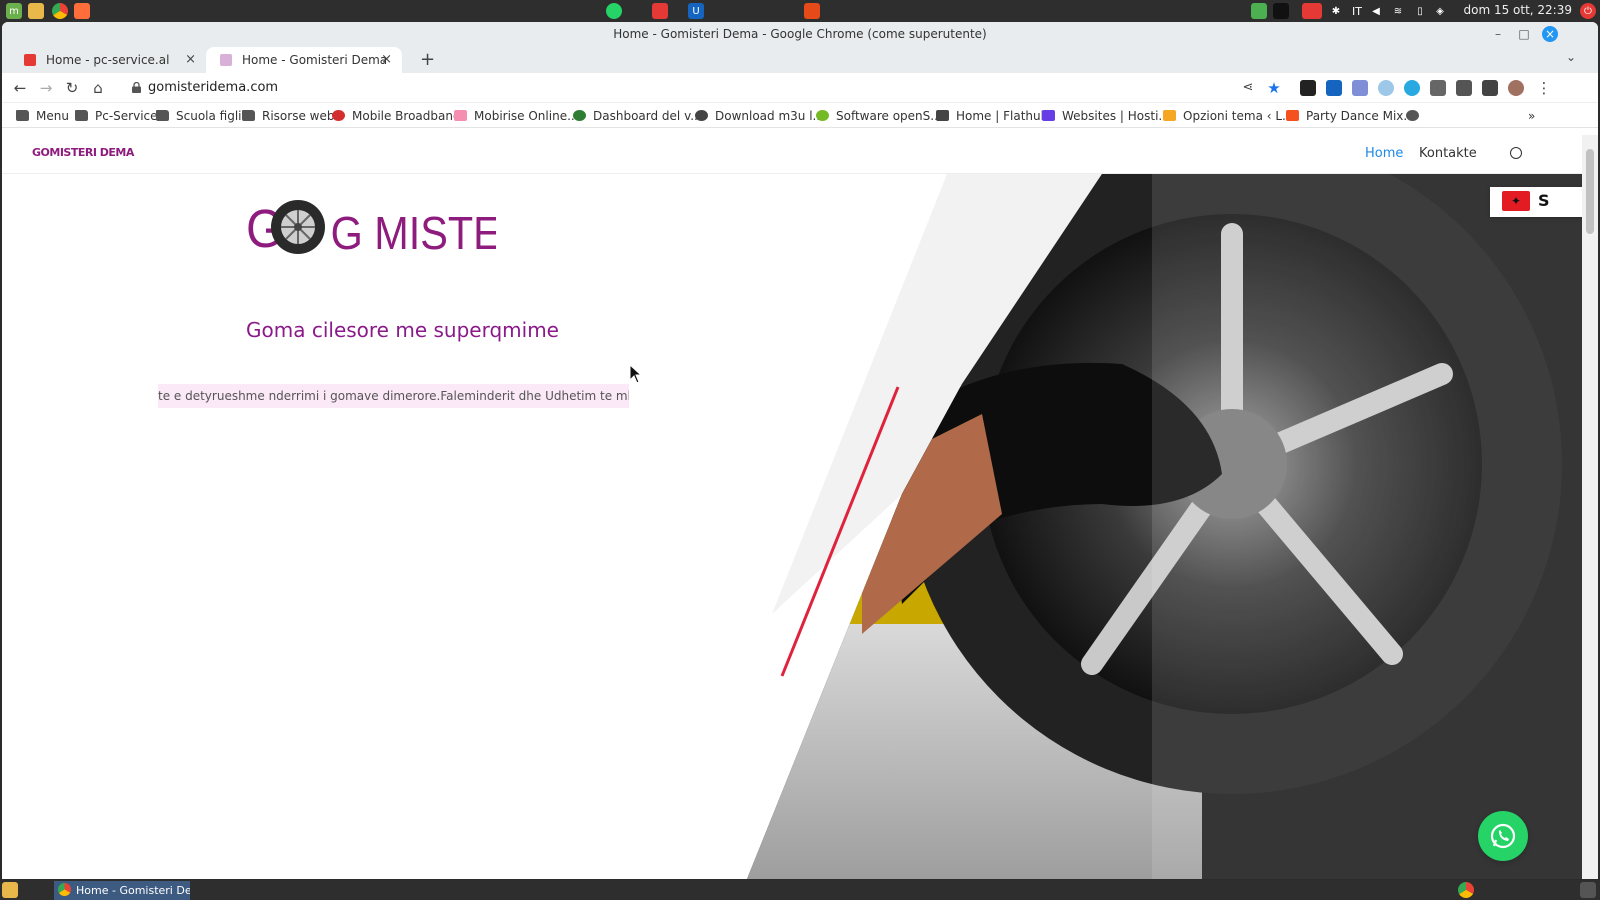 The image size is (1600, 900). Describe the element at coordinates (1516, 153) in the screenshot. I see `search-icon` at that location.